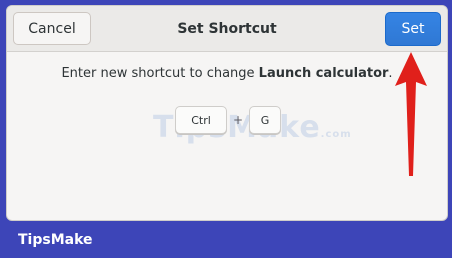 The image size is (452, 258). Describe the element at coordinates (323, 73) in the screenshot. I see `prompt-action: Launch calculator` at that location.